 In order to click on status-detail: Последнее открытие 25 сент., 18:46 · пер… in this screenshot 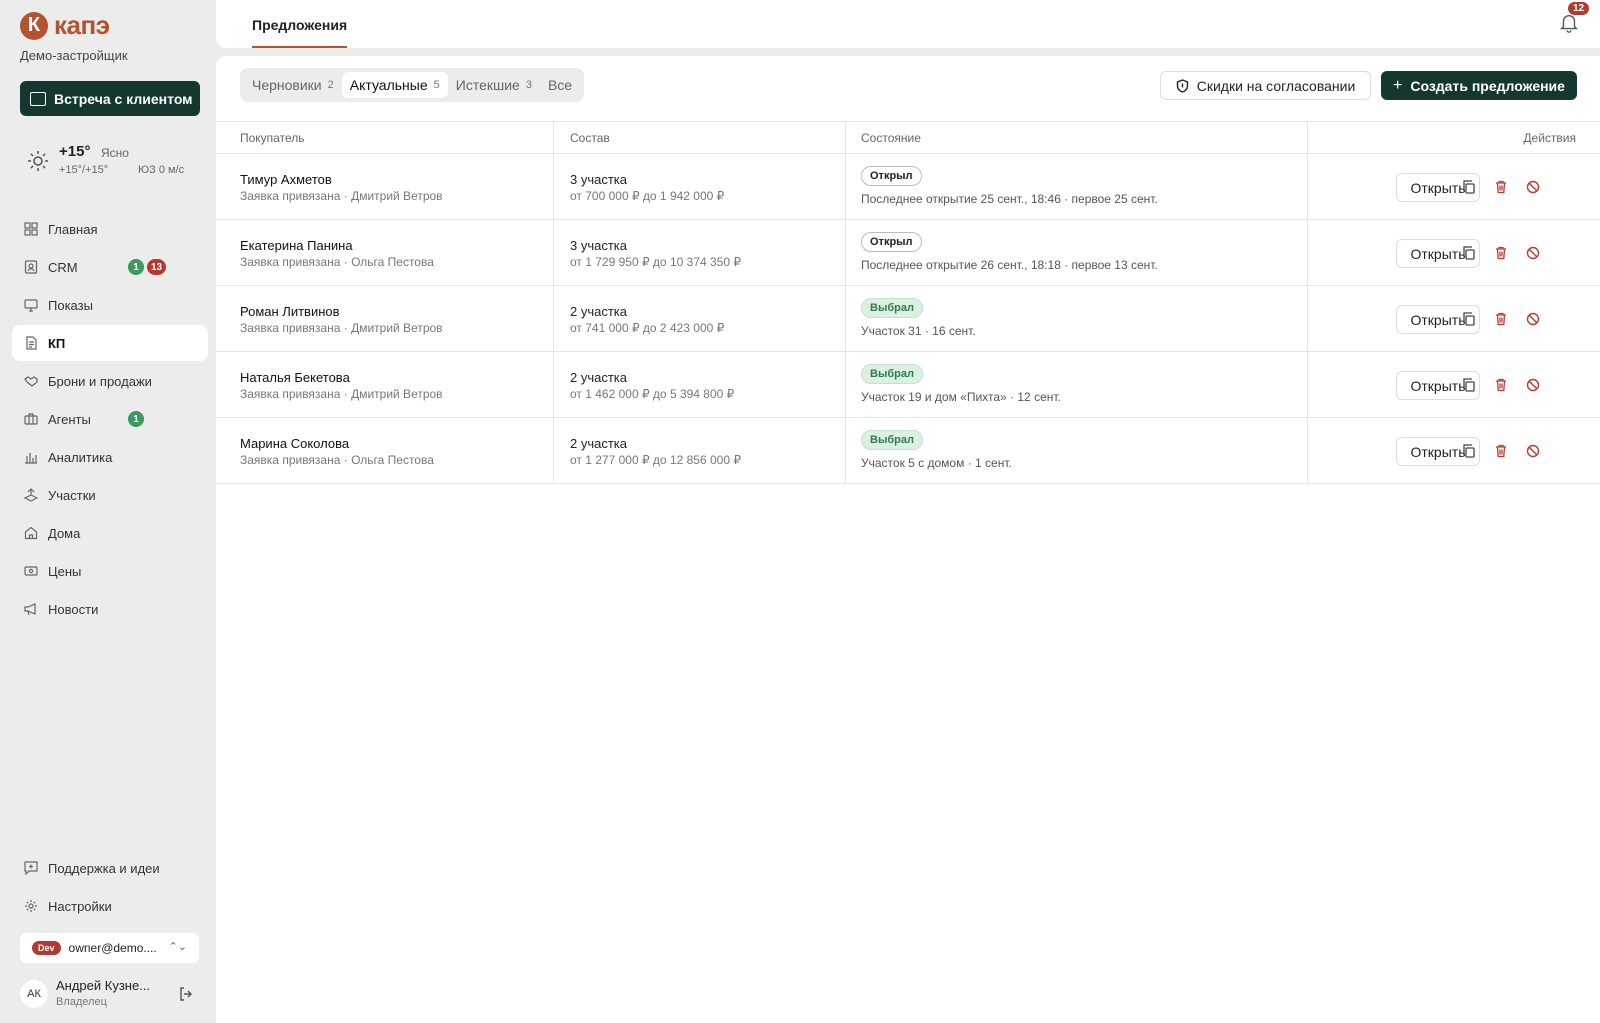, I will do `click(1009, 199)`.